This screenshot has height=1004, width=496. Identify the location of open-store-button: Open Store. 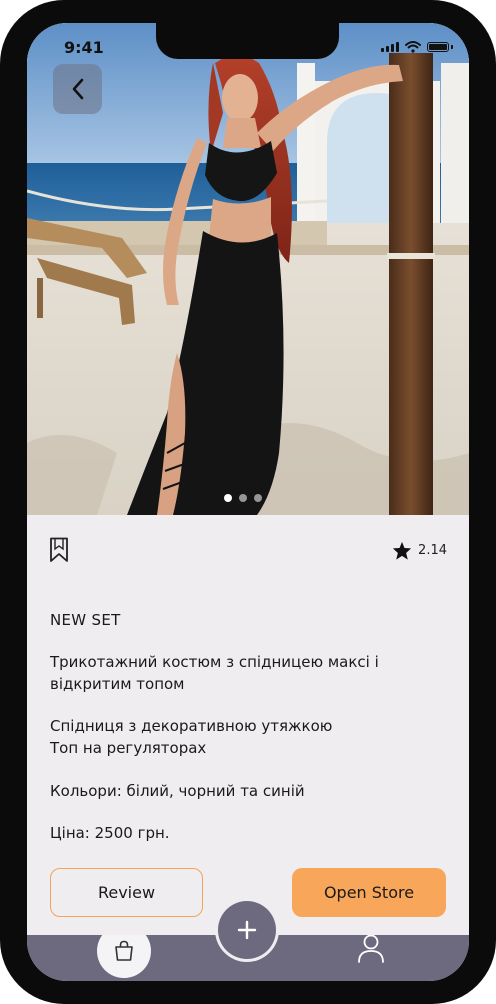
(369, 892).